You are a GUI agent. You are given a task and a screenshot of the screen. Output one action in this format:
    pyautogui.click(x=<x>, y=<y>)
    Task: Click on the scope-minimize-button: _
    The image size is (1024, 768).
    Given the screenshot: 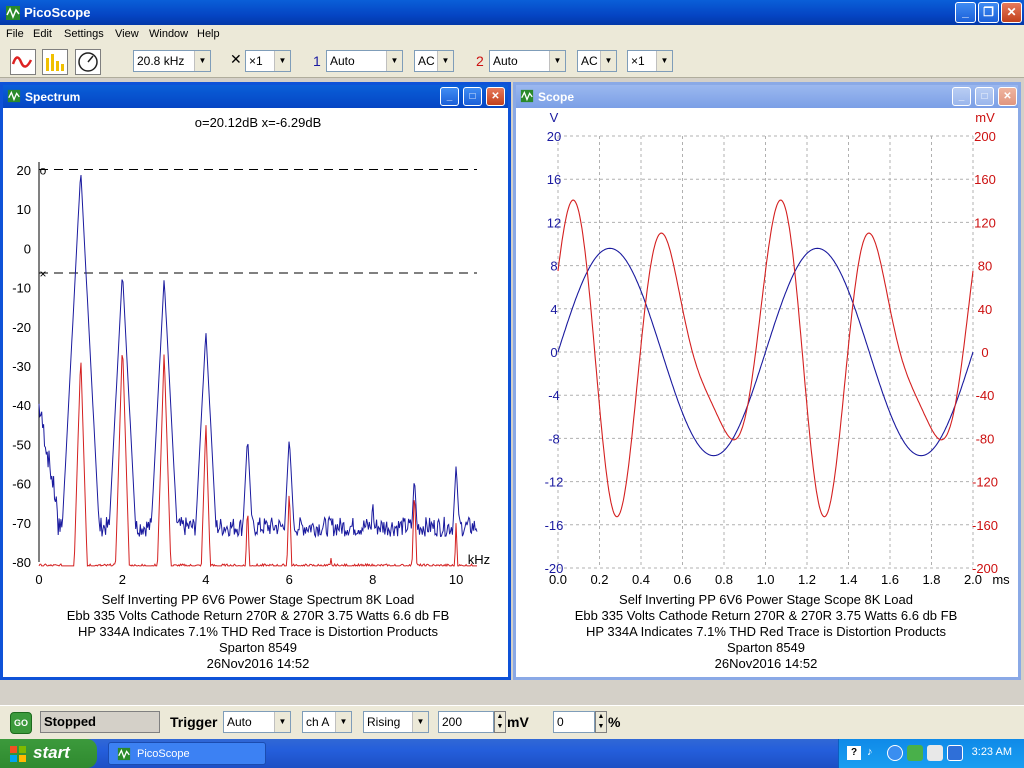 What is the action you would take?
    pyautogui.click(x=961, y=96)
    